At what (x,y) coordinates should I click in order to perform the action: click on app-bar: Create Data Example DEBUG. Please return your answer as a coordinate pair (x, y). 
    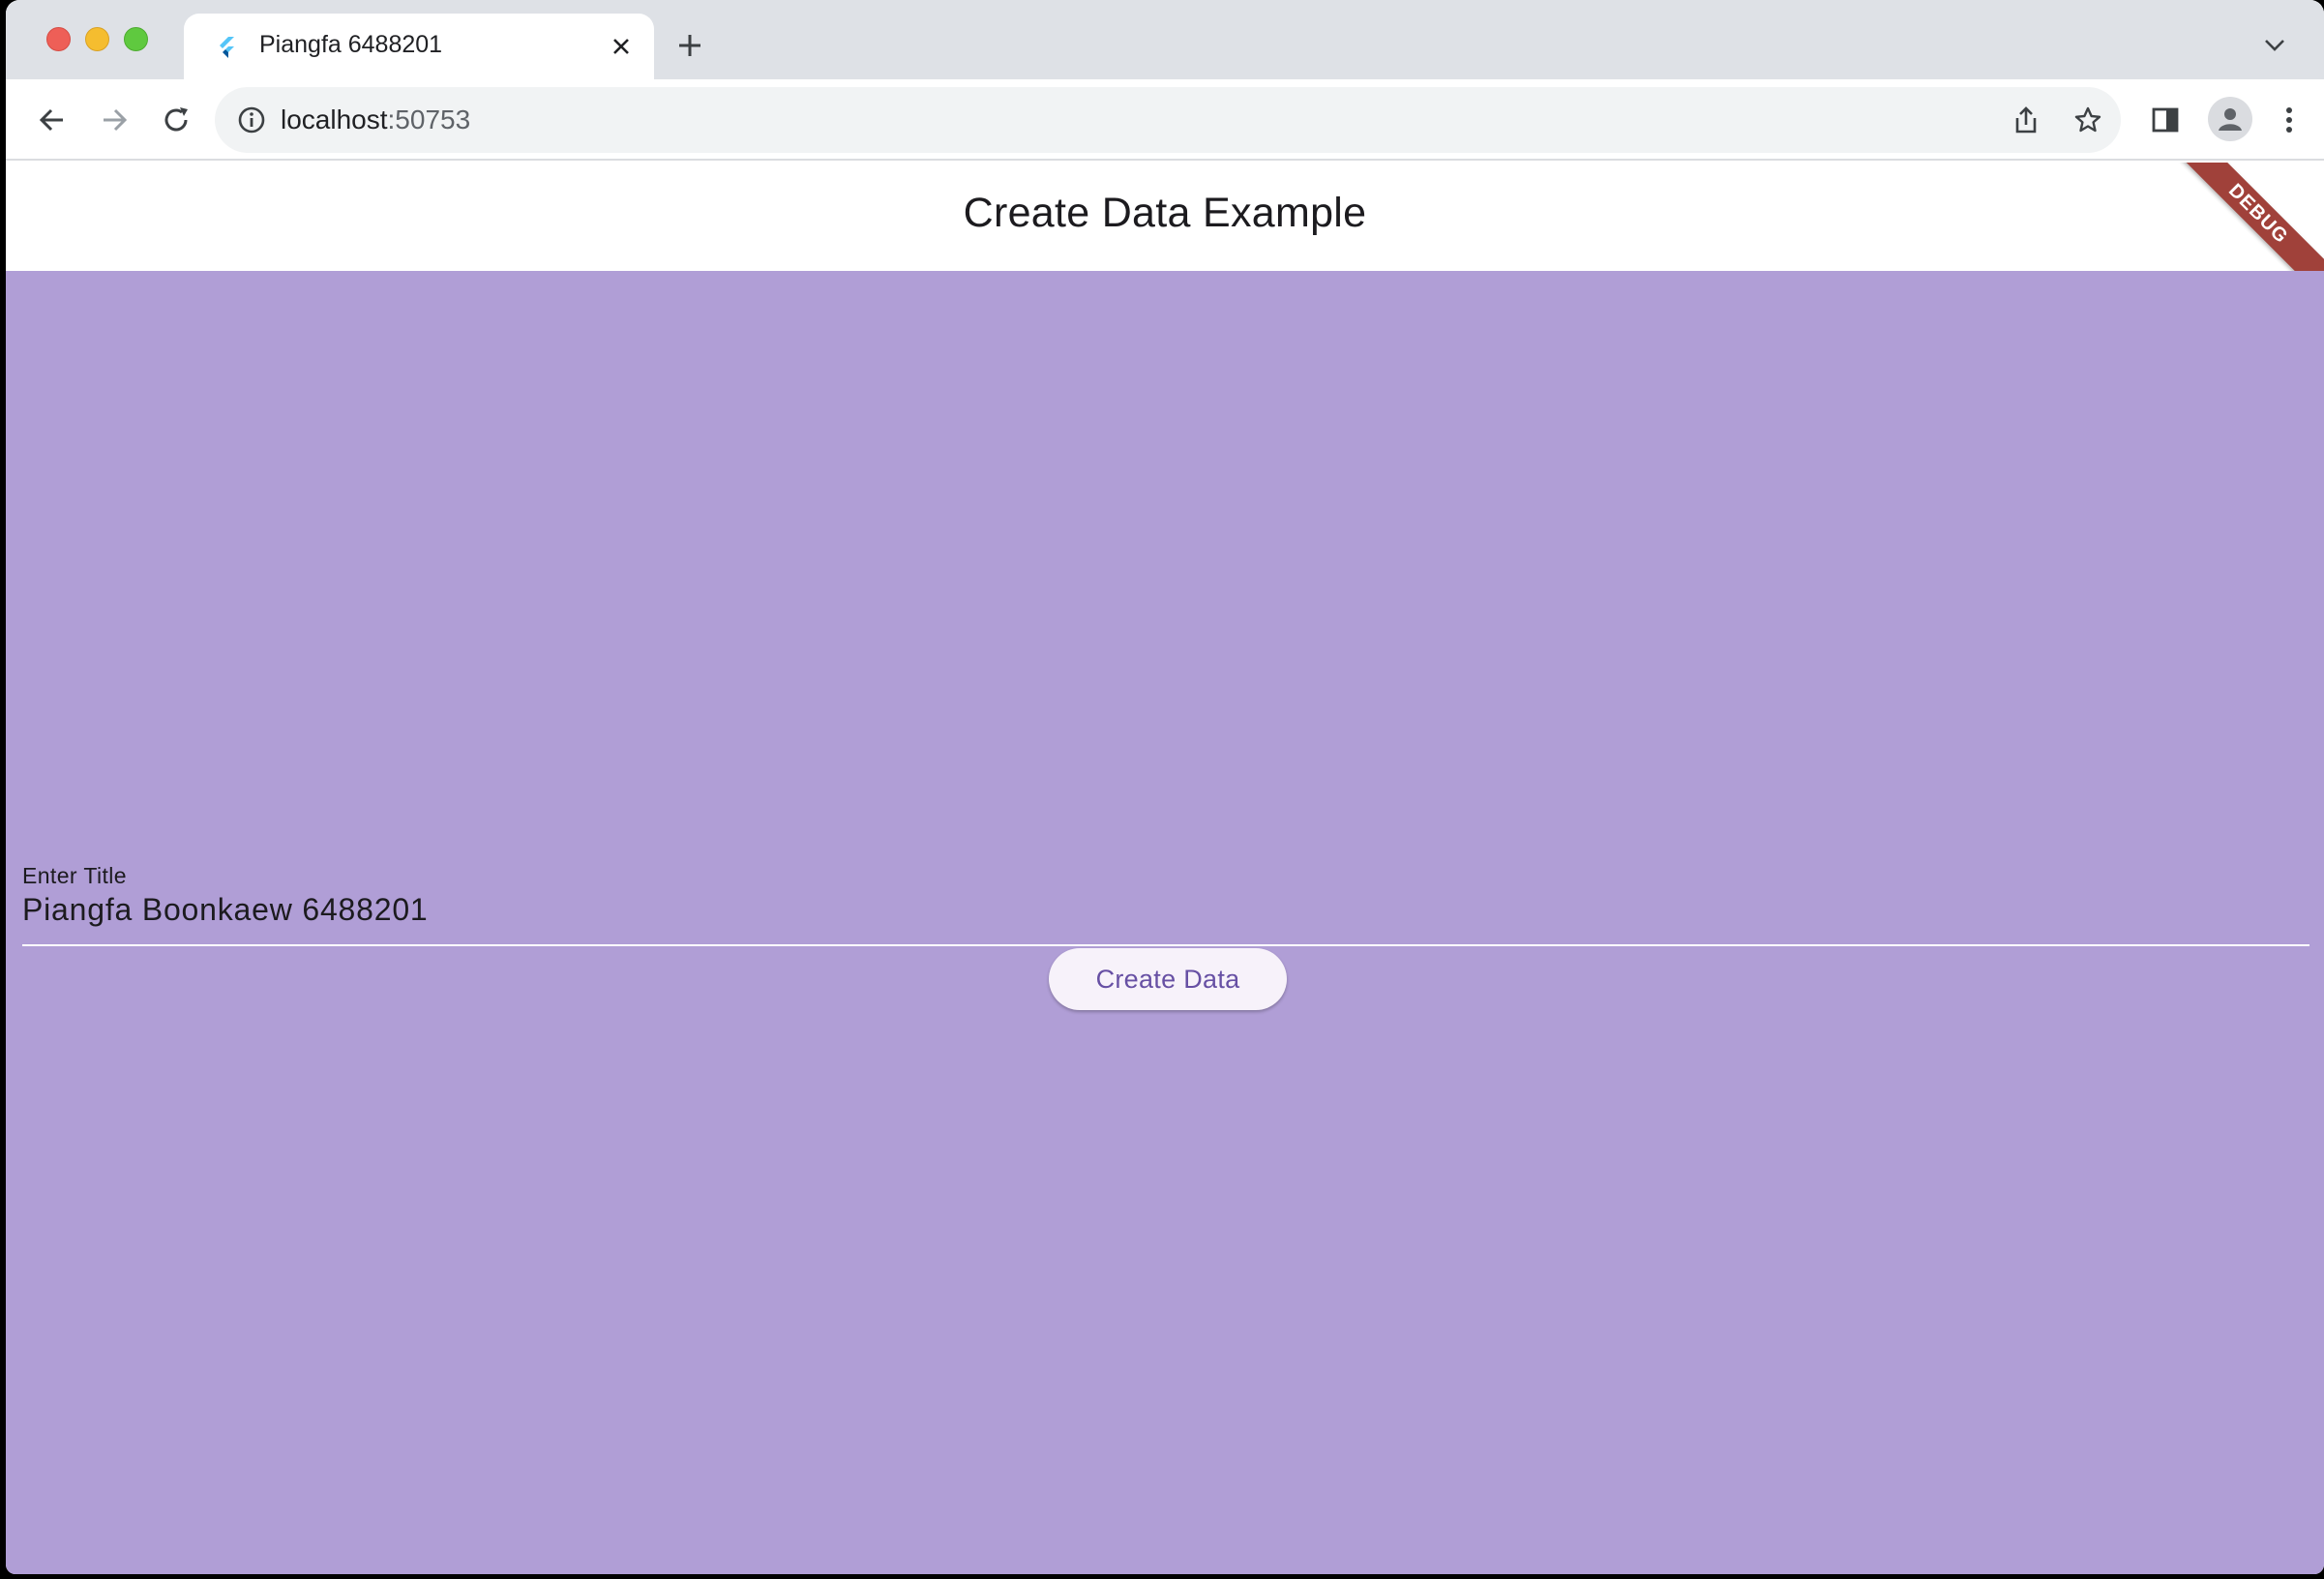
    Looking at the image, I should click on (1165, 217).